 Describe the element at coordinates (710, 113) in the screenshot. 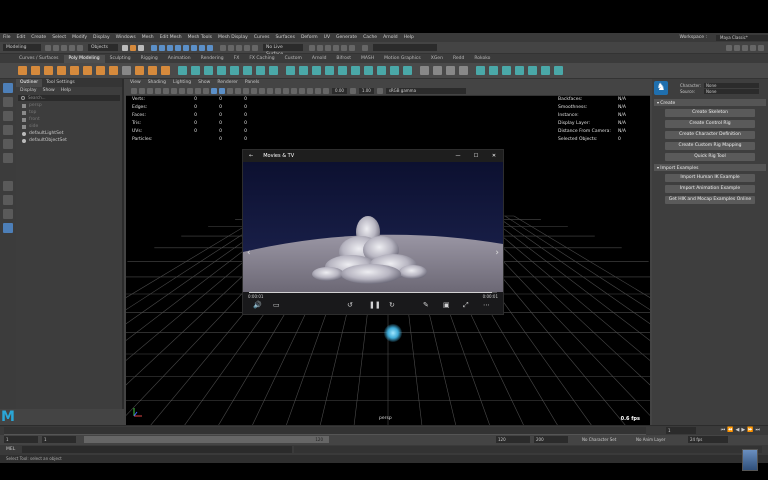

I see `create-skeleton-button: Create Skeleton` at that location.